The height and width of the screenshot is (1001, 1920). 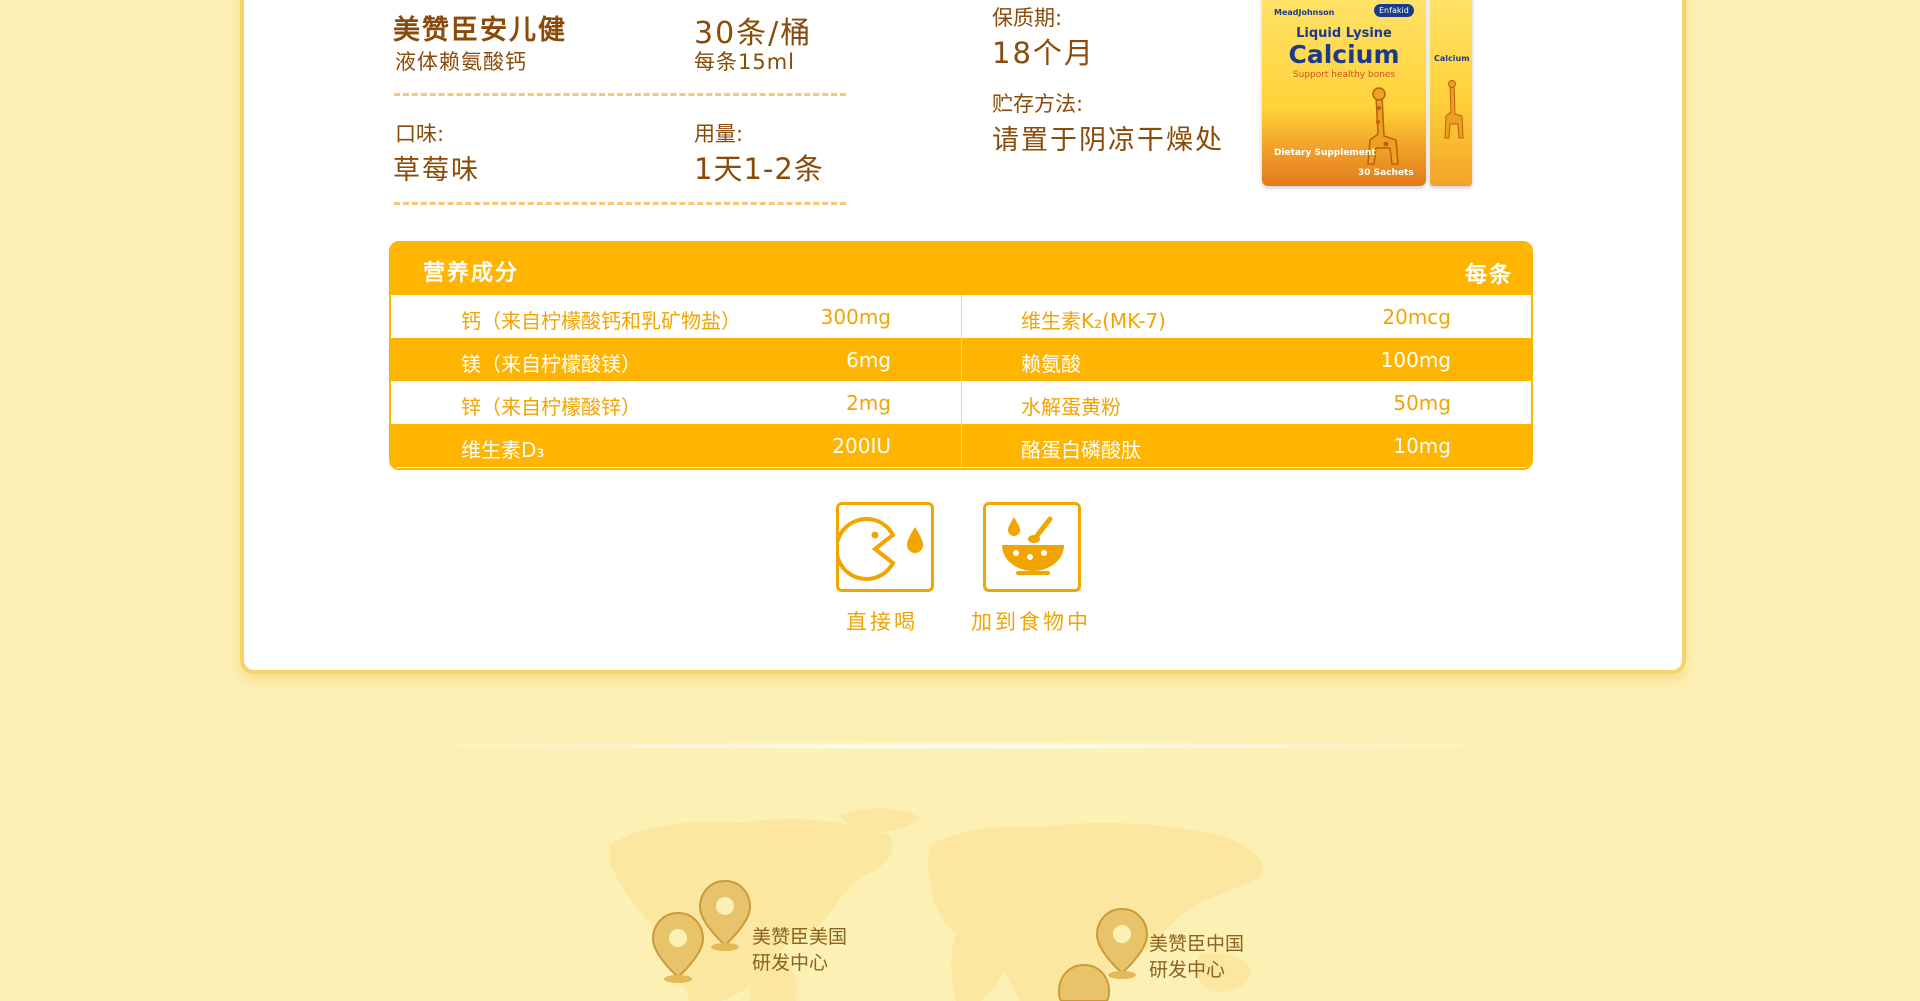 What do you see at coordinates (1093, 321) in the screenshot?
I see `nutrient-name: 维生素K₂(MK-7)` at bounding box center [1093, 321].